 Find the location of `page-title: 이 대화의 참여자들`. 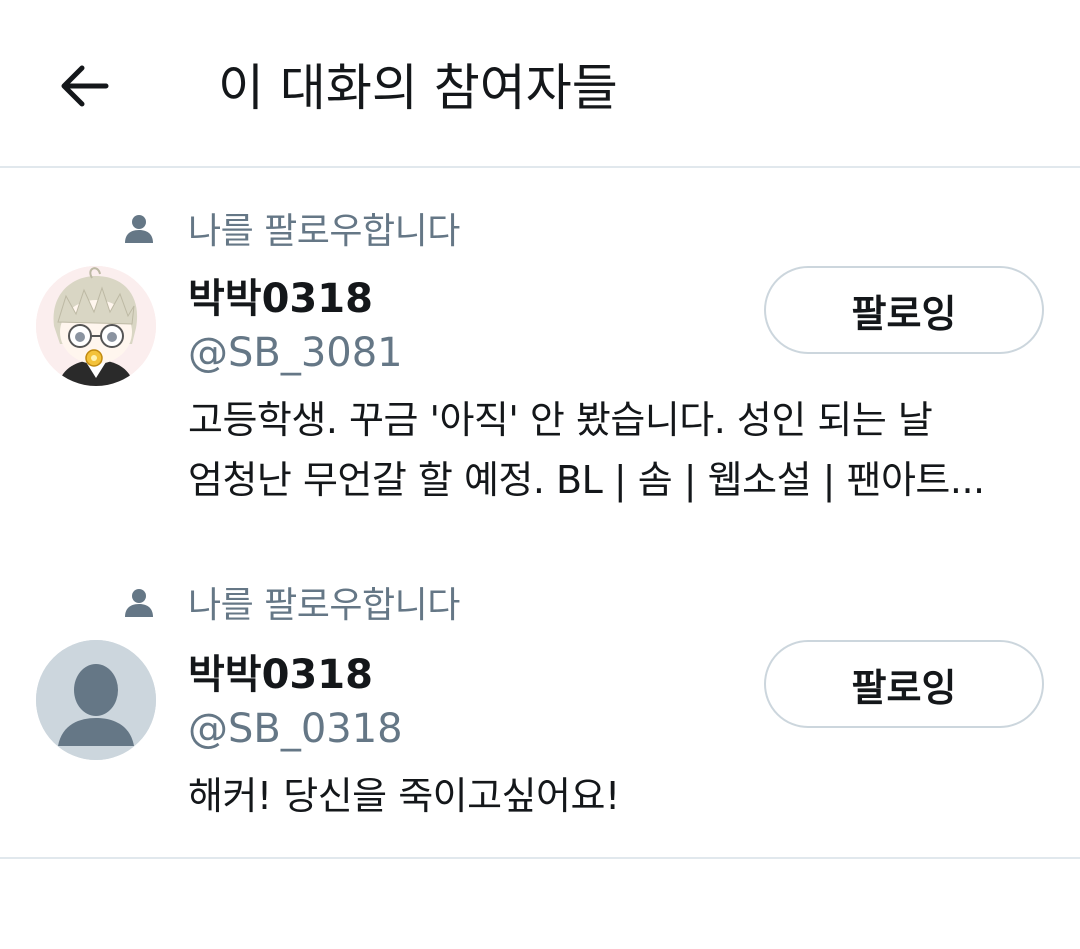

page-title: 이 대화의 참여자들 is located at coordinates (418, 88).